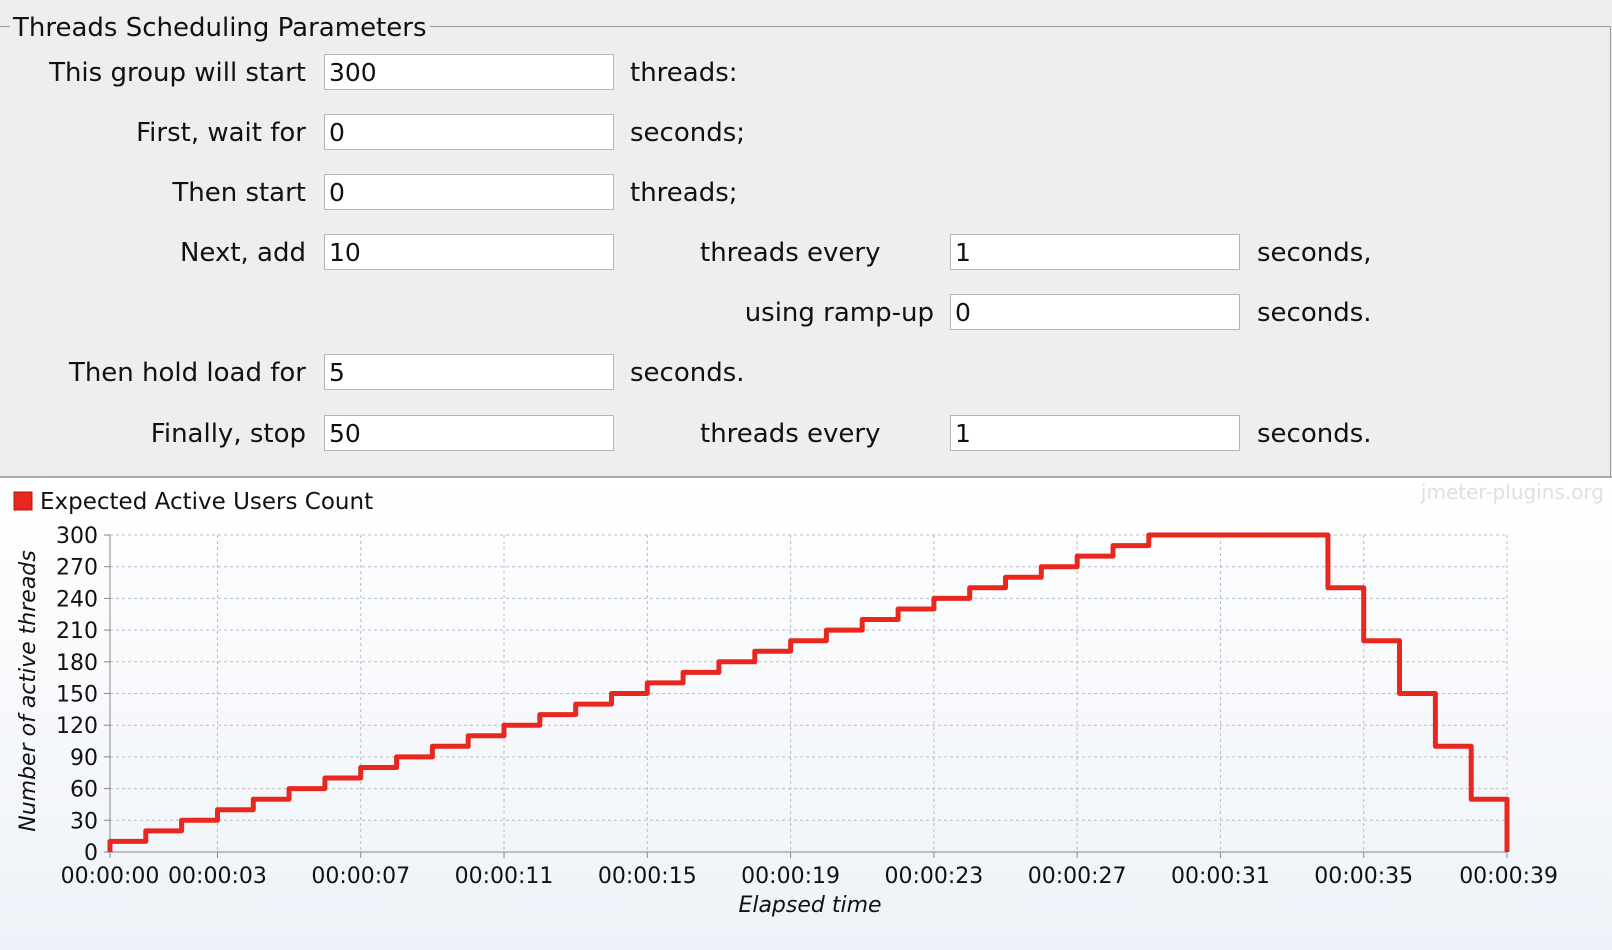  What do you see at coordinates (1095, 312) in the screenshot?
I see `rampup-input` at bounding box center [1095, 312].